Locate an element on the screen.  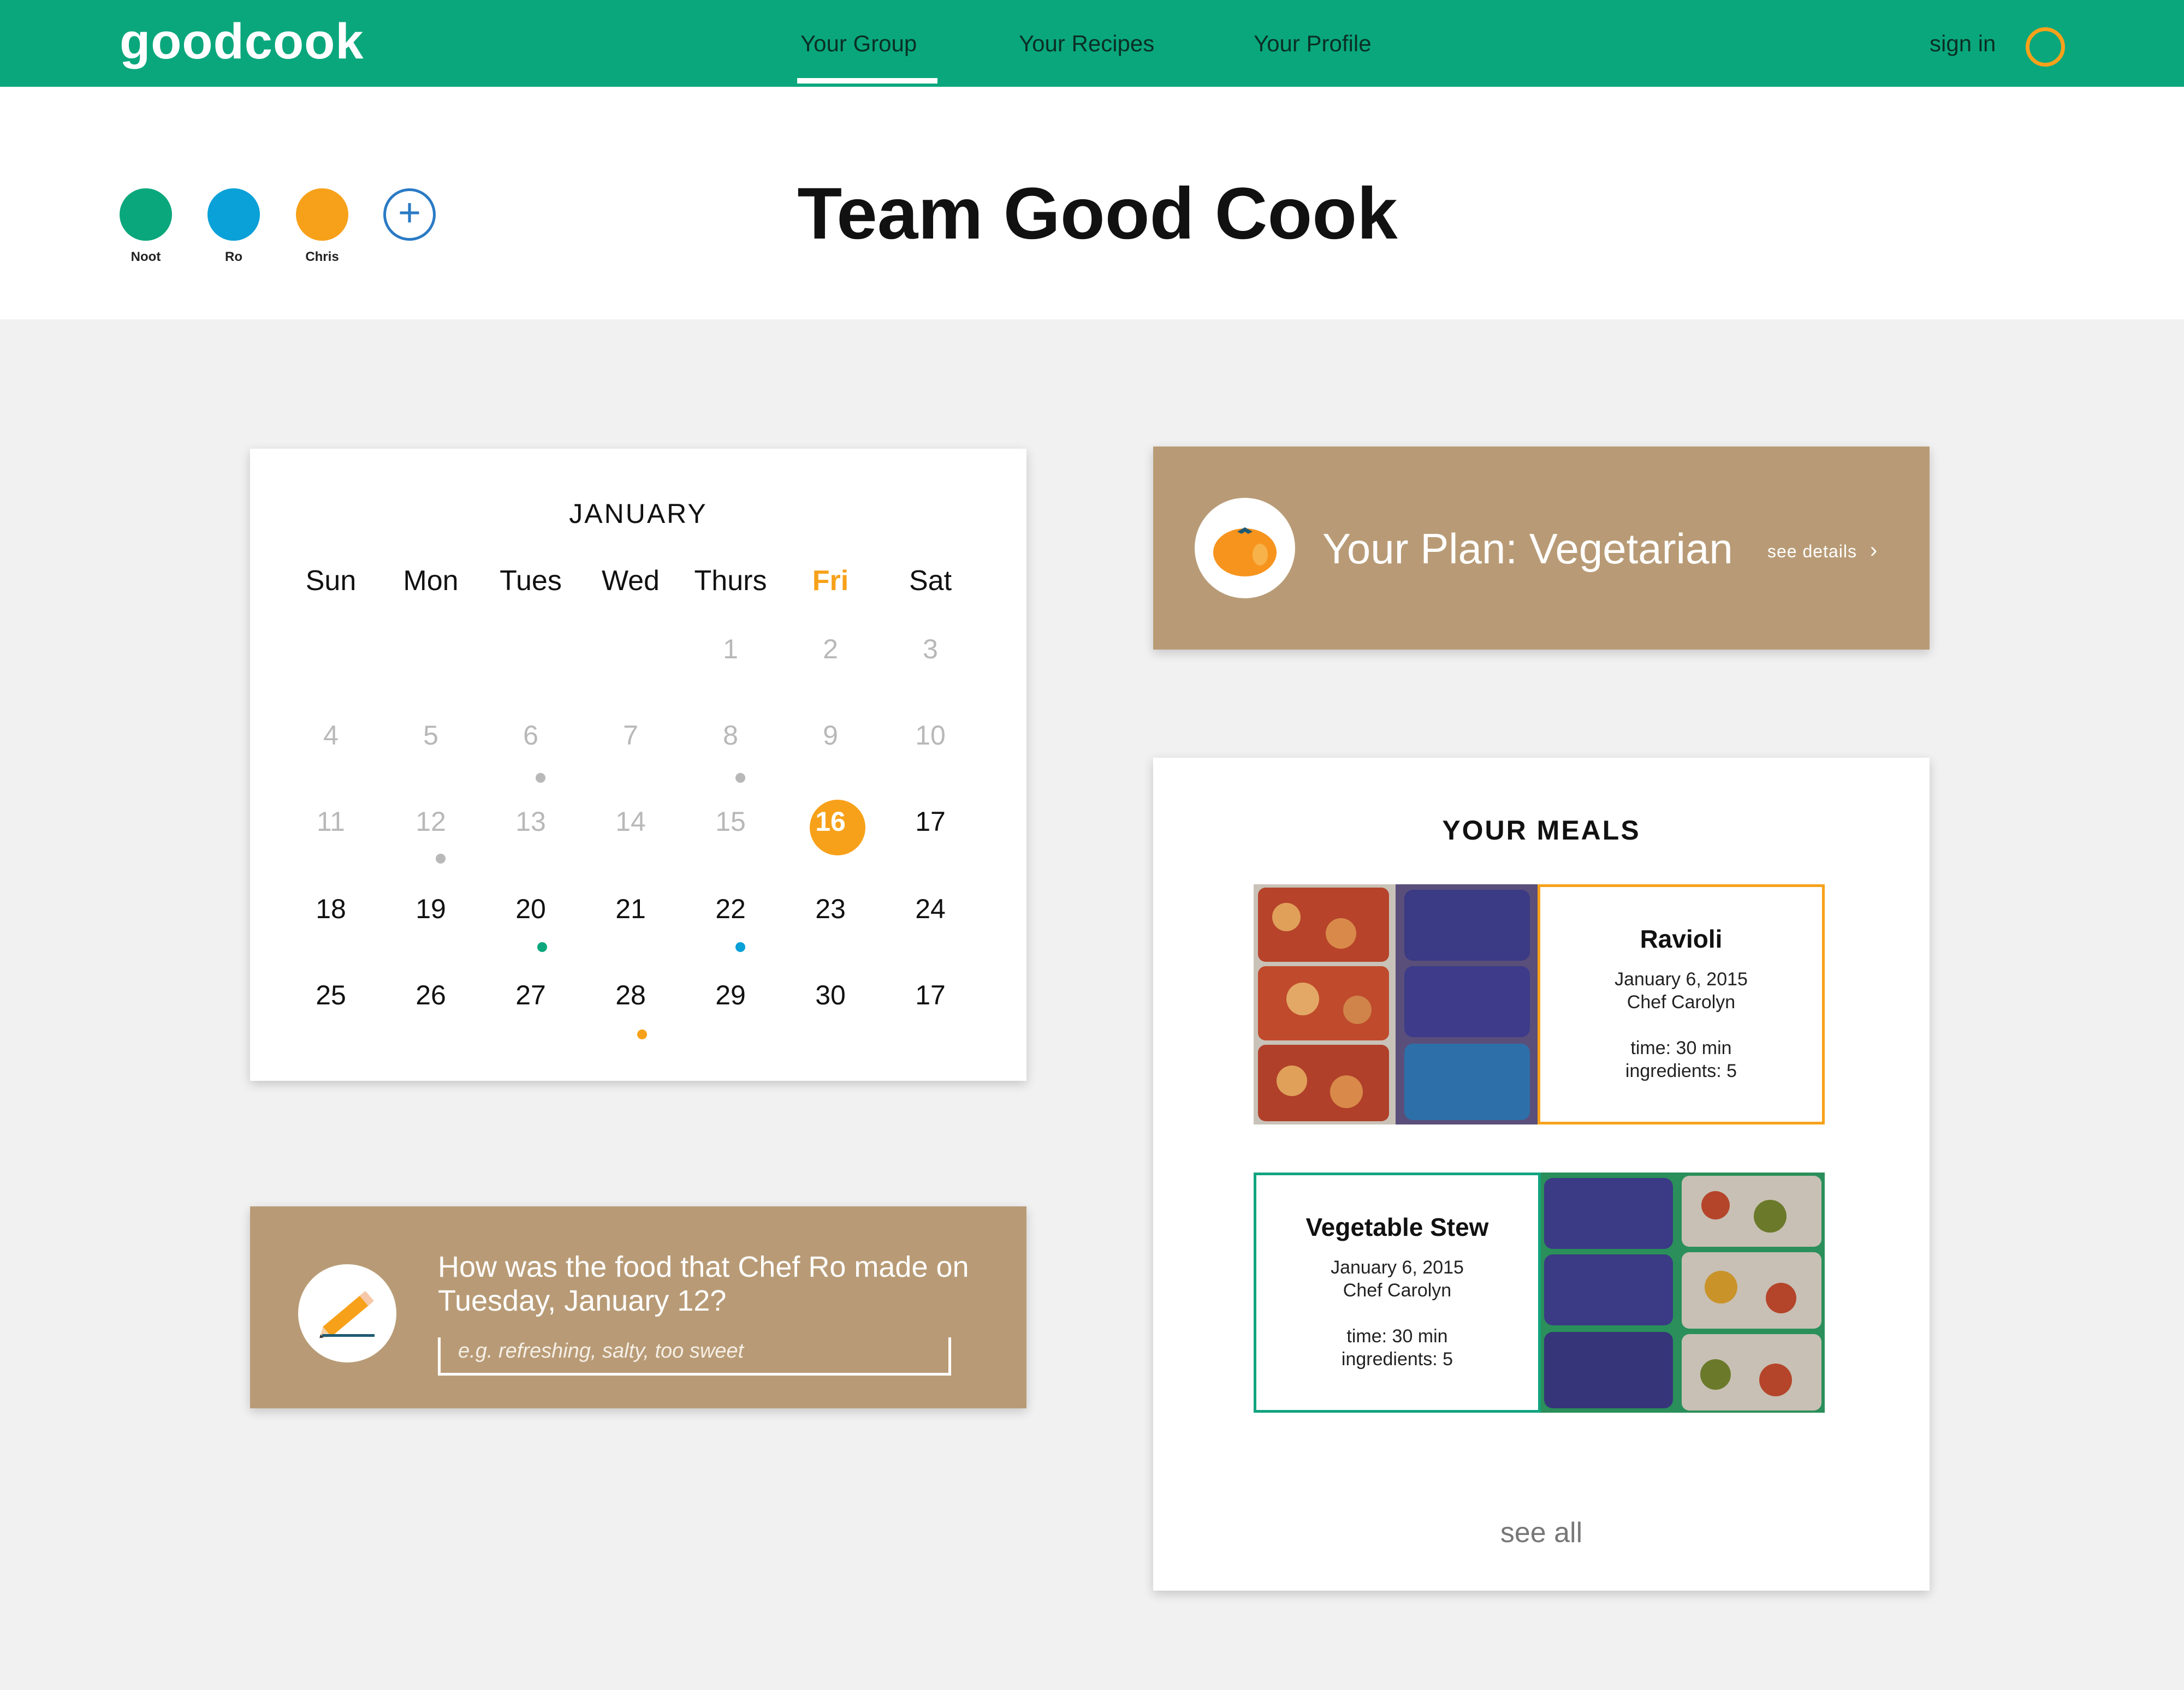
calendar-day: 9 is located at coordinates (831, 735).